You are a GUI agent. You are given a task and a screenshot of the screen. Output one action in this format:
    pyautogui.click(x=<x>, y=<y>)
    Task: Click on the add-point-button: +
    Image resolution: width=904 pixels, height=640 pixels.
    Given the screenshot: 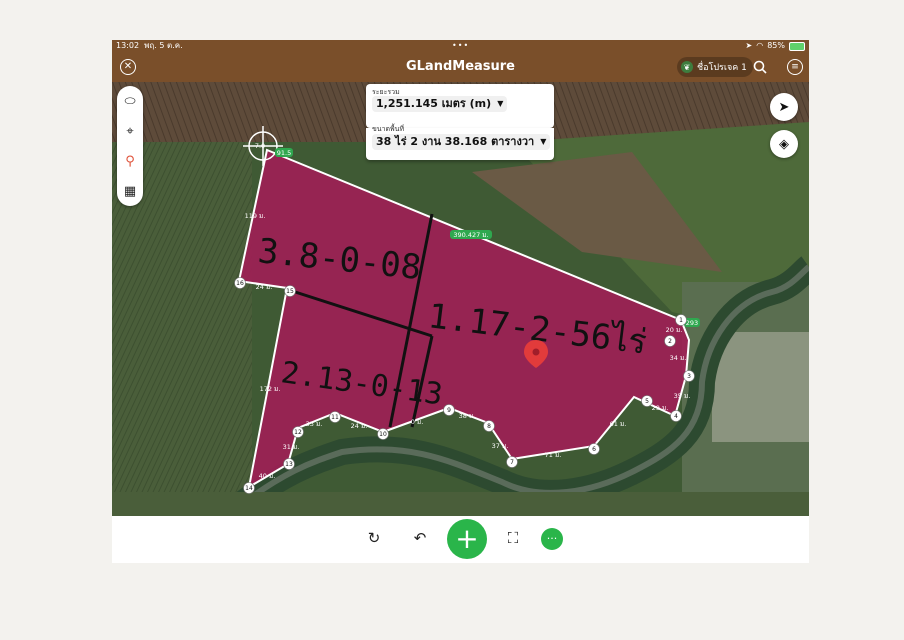 What is the action you would take?
    pyautogui.click(x=467, y=539)
    